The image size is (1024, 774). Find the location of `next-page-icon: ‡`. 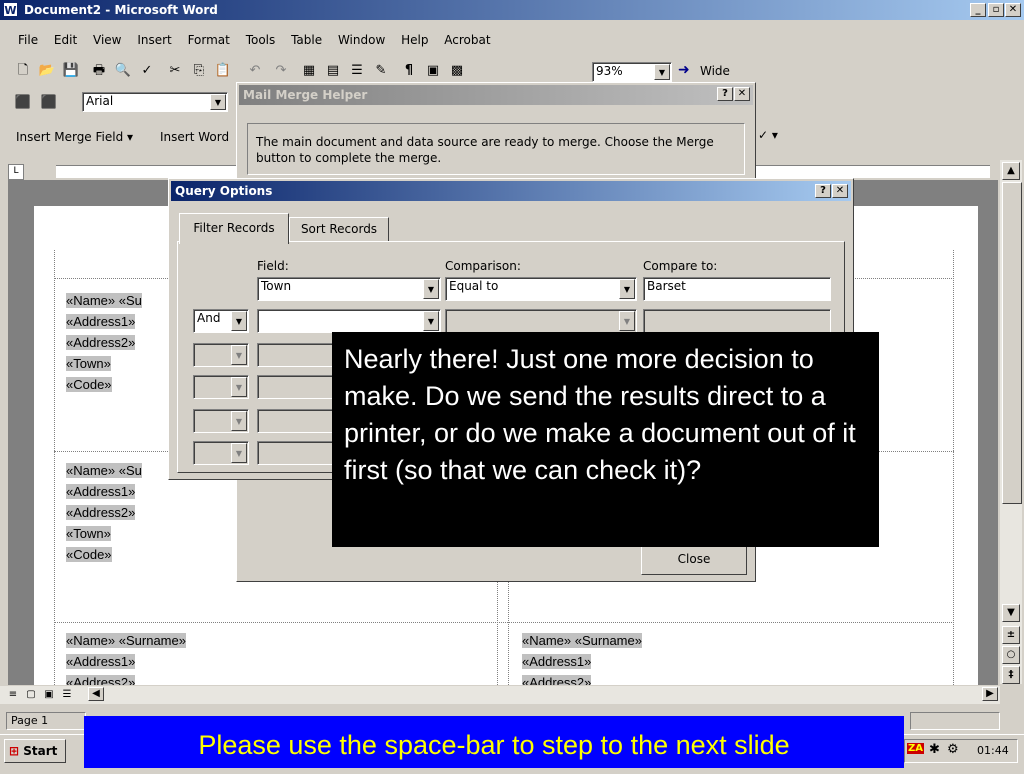

next-page-icon: ‡ is located at coordinates (1011, 675).